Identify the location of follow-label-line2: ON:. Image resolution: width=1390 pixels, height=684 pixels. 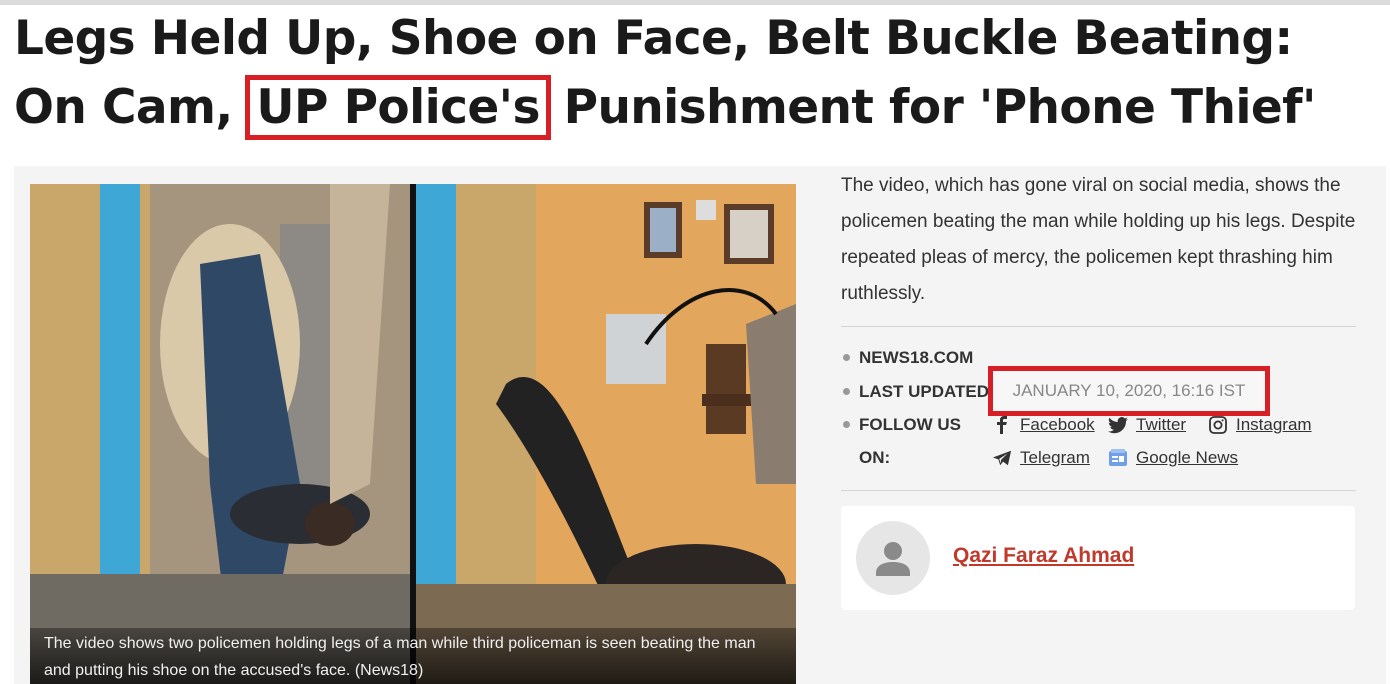
(875, 457).